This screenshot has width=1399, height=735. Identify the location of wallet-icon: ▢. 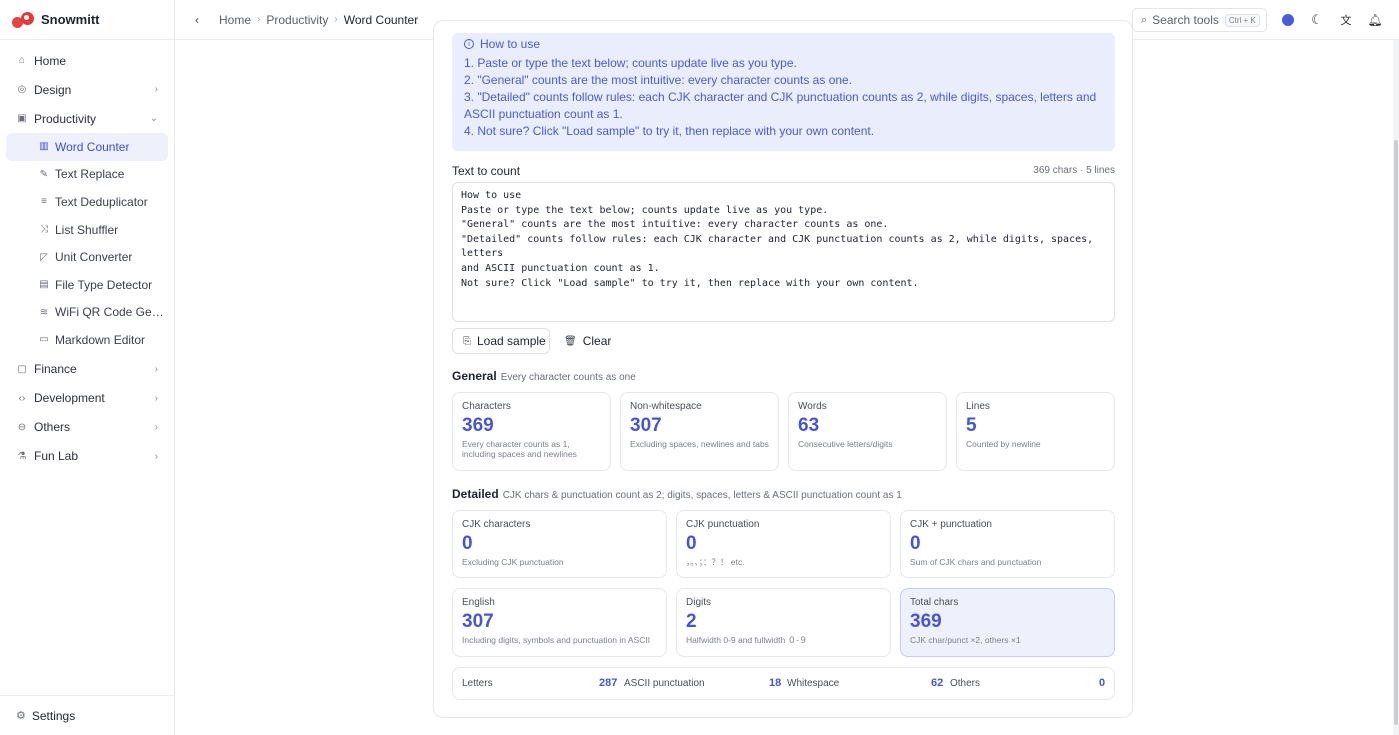
(22, 369).